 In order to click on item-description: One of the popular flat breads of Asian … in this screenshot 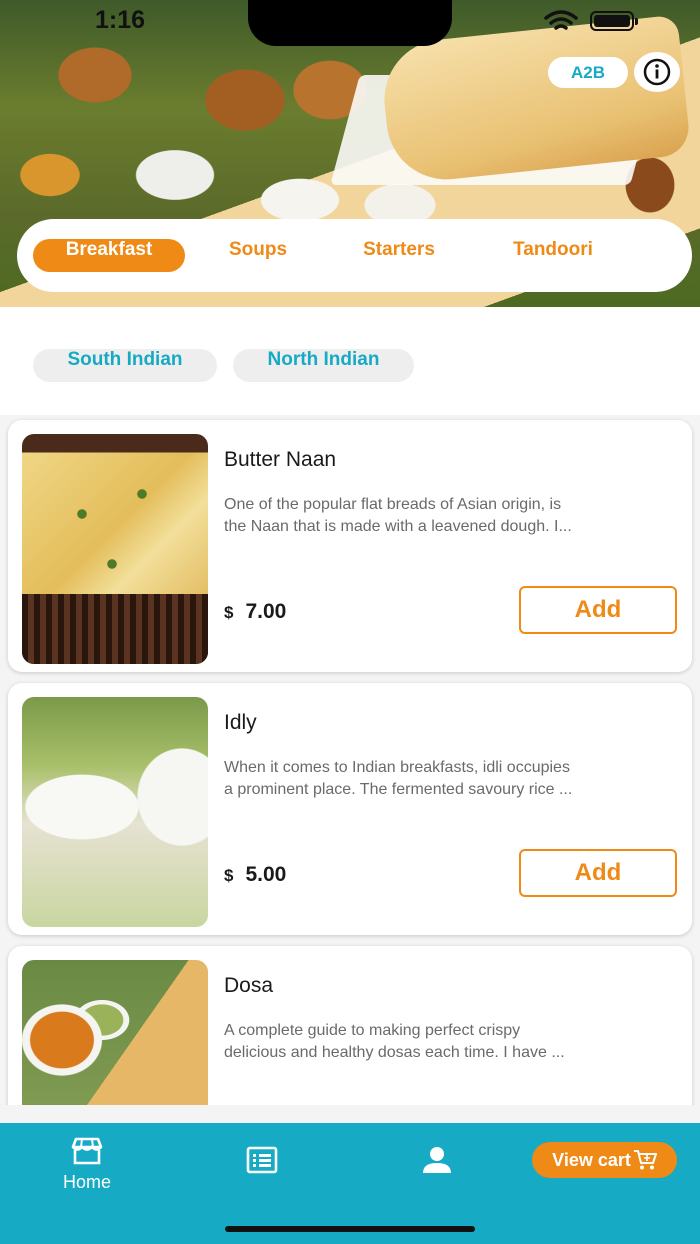, I will do `click(452, 516)`.